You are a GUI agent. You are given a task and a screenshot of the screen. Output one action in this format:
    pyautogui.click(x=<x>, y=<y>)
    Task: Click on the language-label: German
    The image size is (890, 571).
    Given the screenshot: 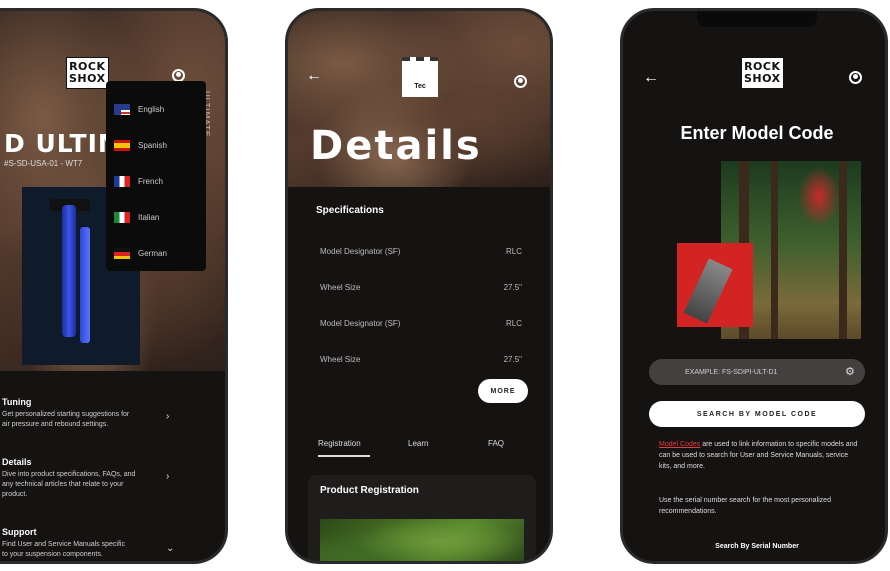 What is the action you would take?
    pyautogui.click(x=152, y=253)
    